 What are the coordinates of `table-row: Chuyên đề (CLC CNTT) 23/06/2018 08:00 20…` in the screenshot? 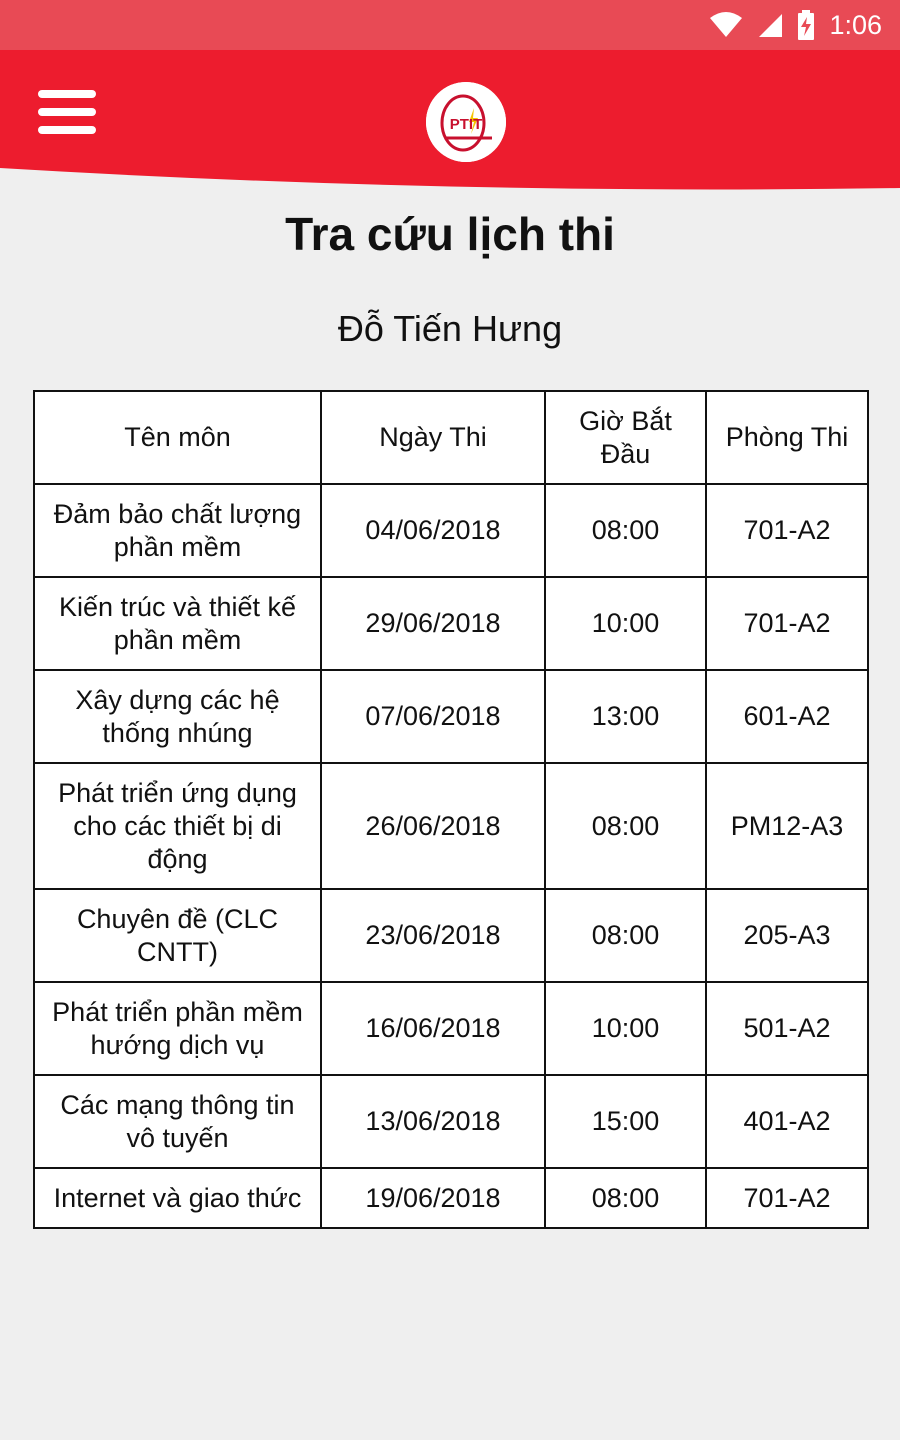 It's located at (451, 935).